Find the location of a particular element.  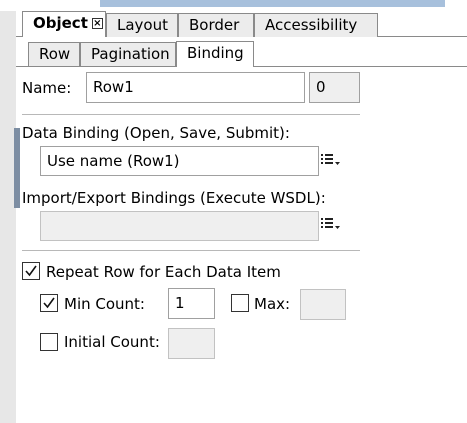

splitter-grip is located at coordinates (17, 168).